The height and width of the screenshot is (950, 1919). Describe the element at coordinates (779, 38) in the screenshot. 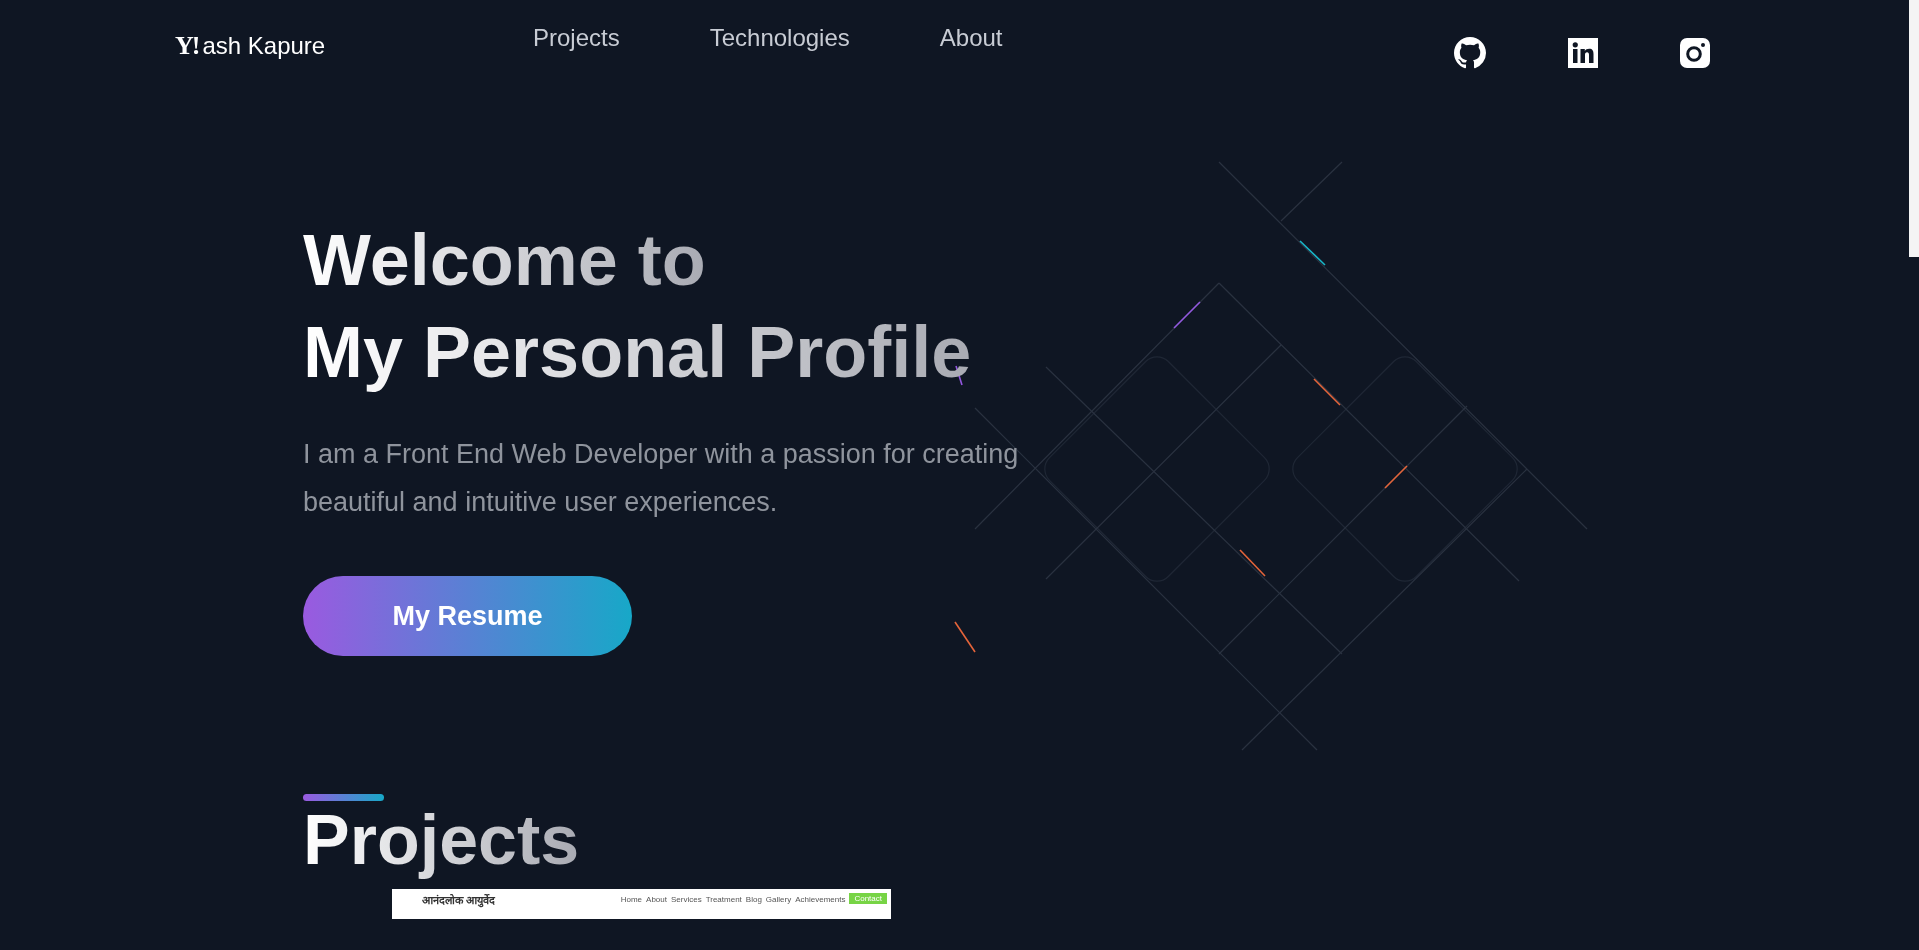

I see `nav-link: Technologies` at that location.